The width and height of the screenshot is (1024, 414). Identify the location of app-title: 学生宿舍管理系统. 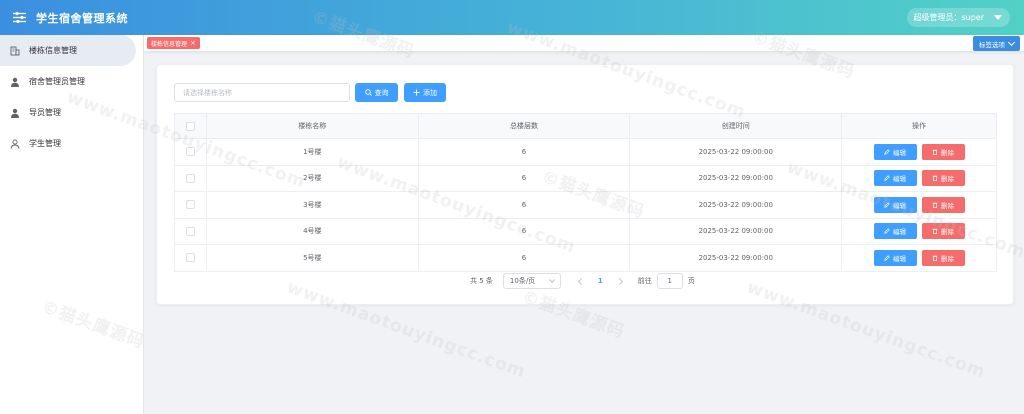
(82, 18).